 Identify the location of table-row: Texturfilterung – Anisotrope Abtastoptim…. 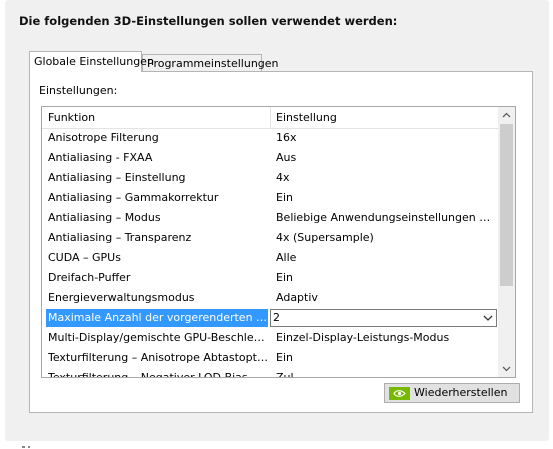
(270, 358).